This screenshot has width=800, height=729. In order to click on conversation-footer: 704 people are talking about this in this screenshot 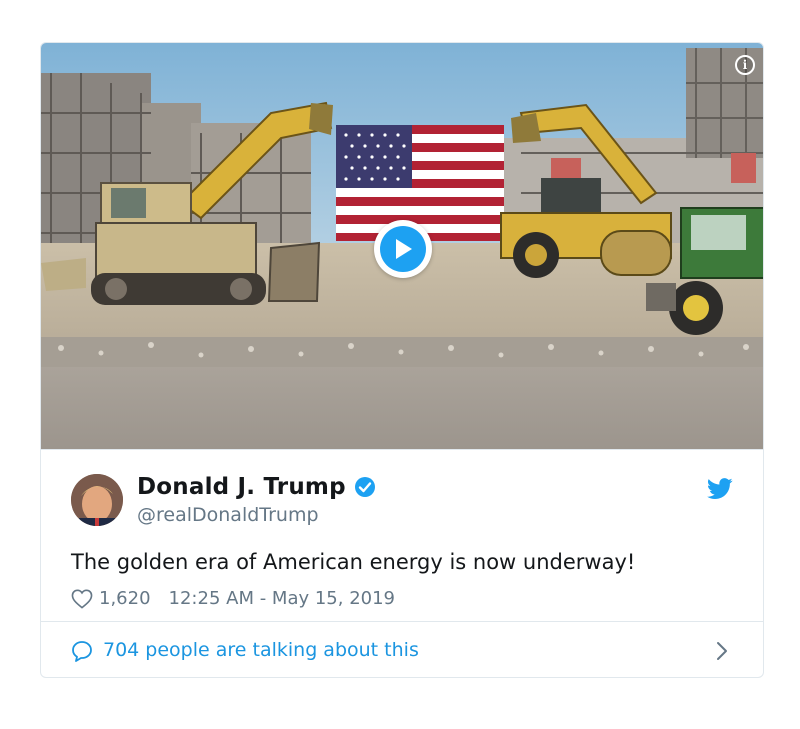, I will do `click(402, 649)`.